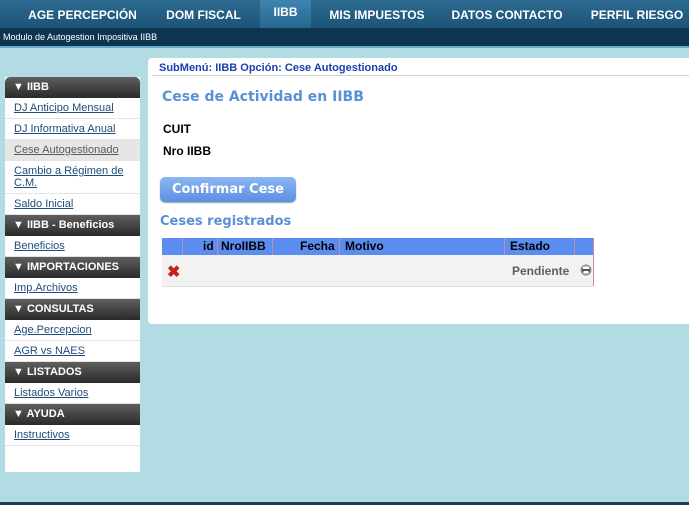 The height and width of the screenshot is (505, 689). Describe the element at coordinates (49, 351) in the screenshot. I see `sidebar-link-agr-vs-naes: AGR vs NAES` at that location.